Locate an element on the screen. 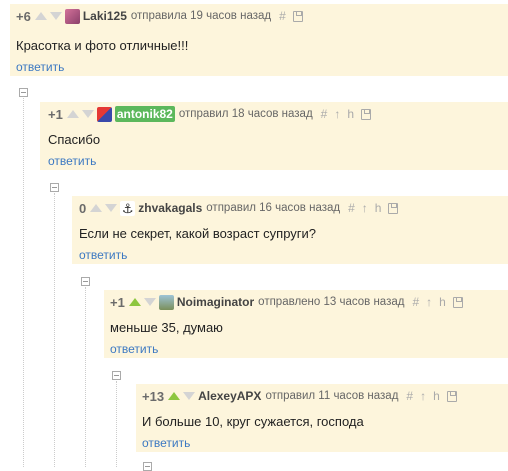 The height and width of the screenshot is (471, 508). comment-author: zhvakagals is located at coordinates (170, 208).